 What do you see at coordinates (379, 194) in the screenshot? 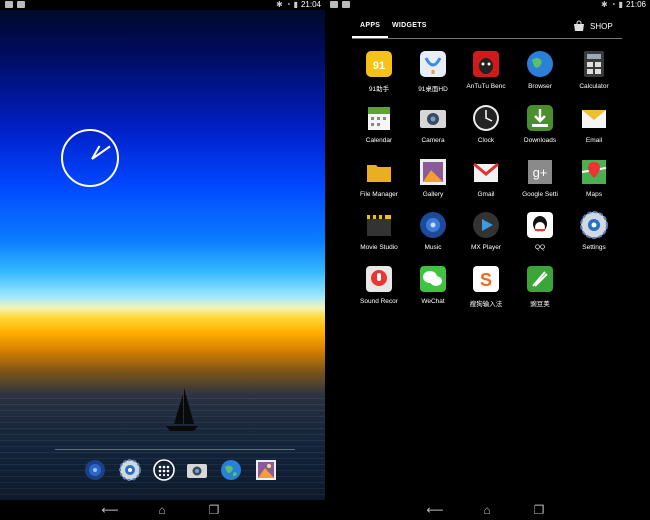
I see `app-label: File Manager` at bounding box center [379, 194].